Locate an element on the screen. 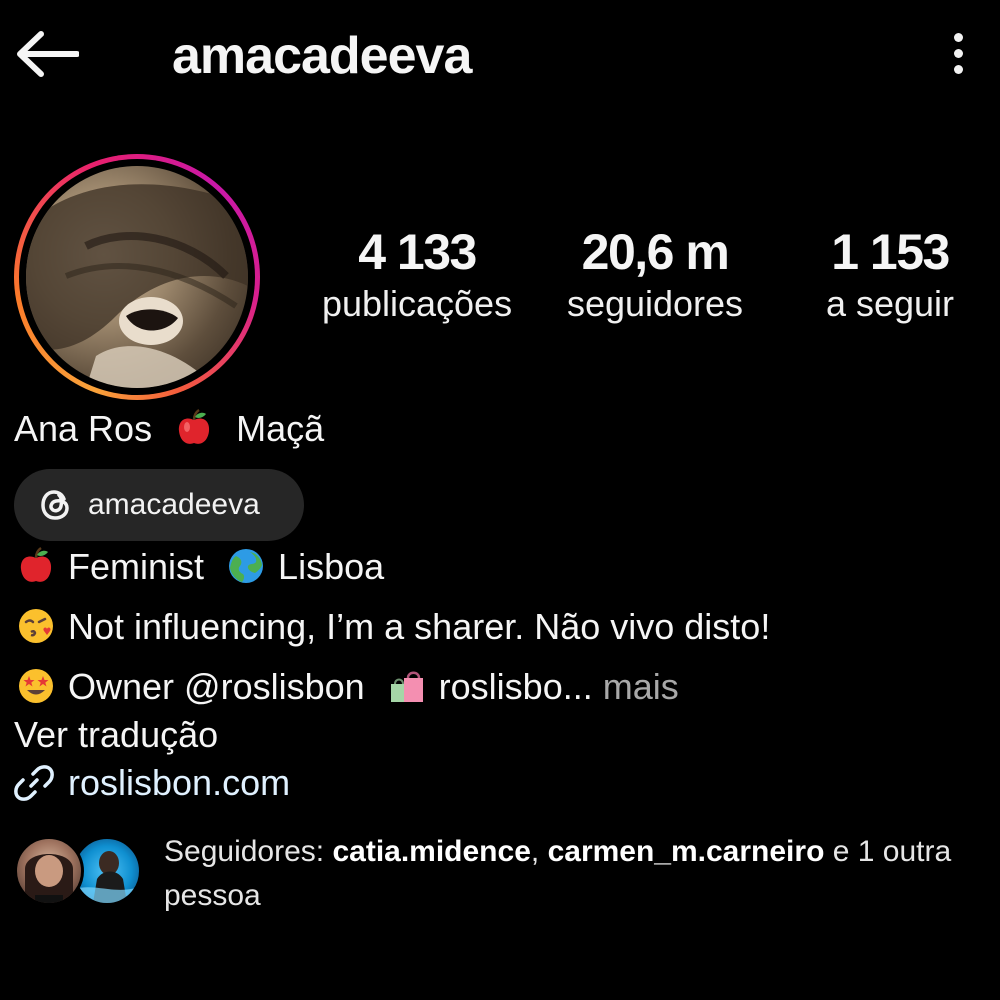  avatar-story-ring is located at coordinates (137, 277).